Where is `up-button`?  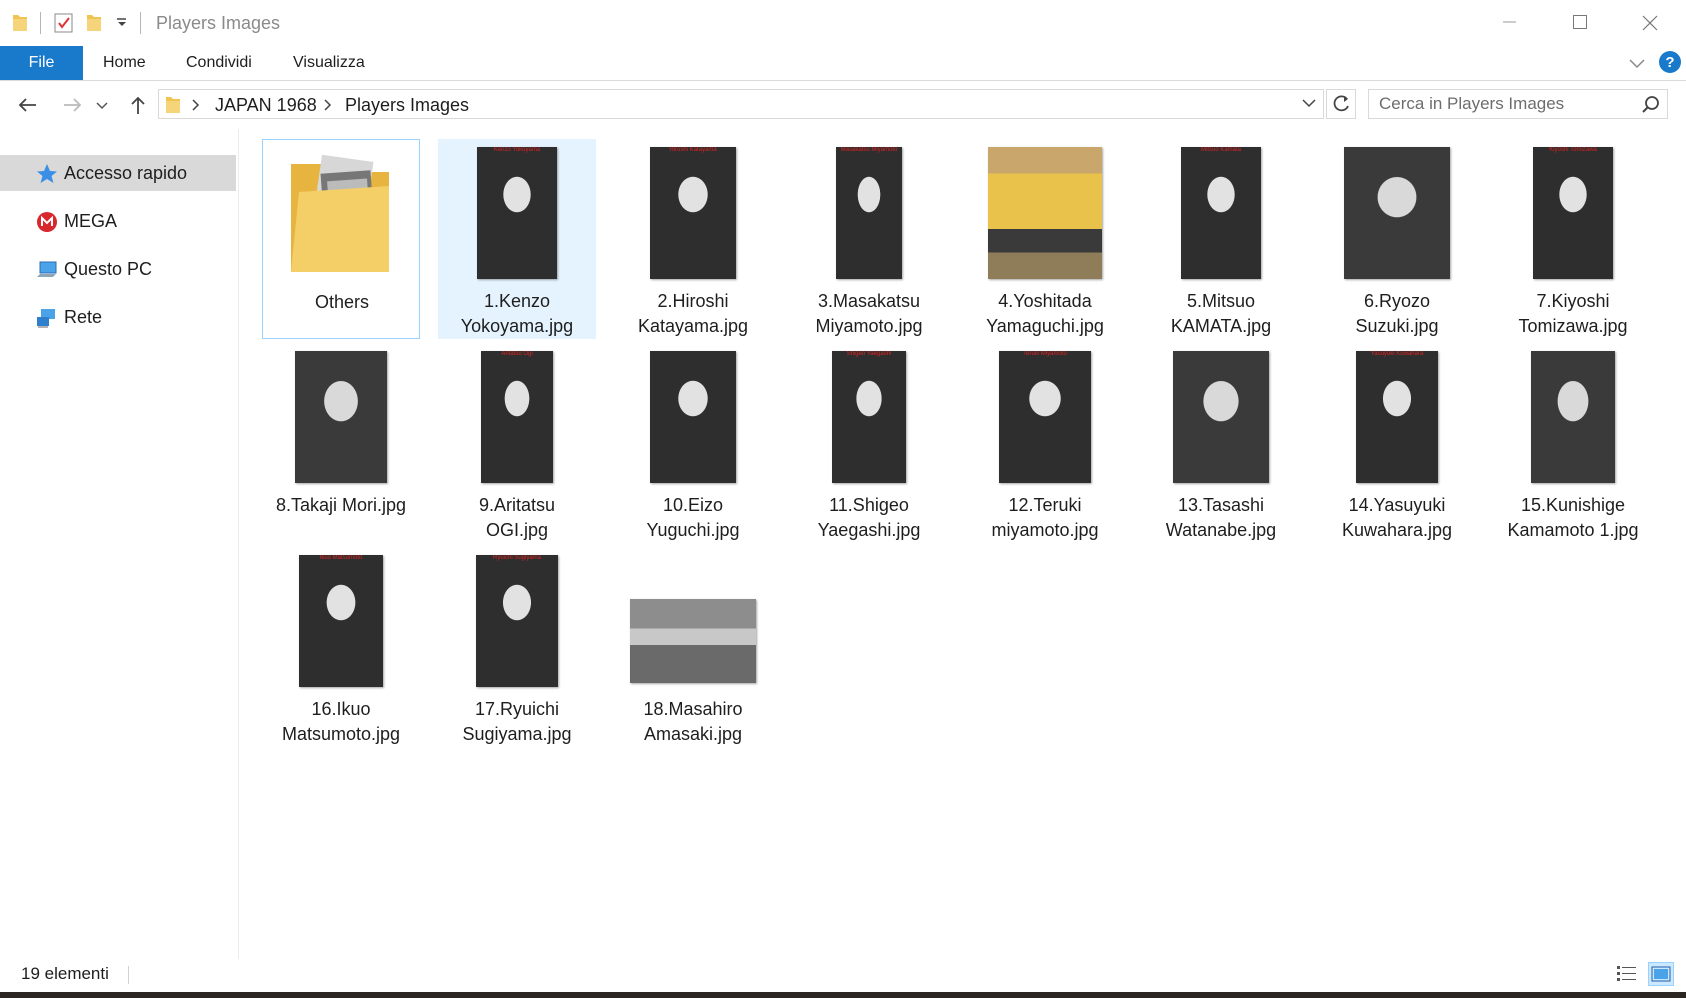
up-button is located at coordinates (138, 105).